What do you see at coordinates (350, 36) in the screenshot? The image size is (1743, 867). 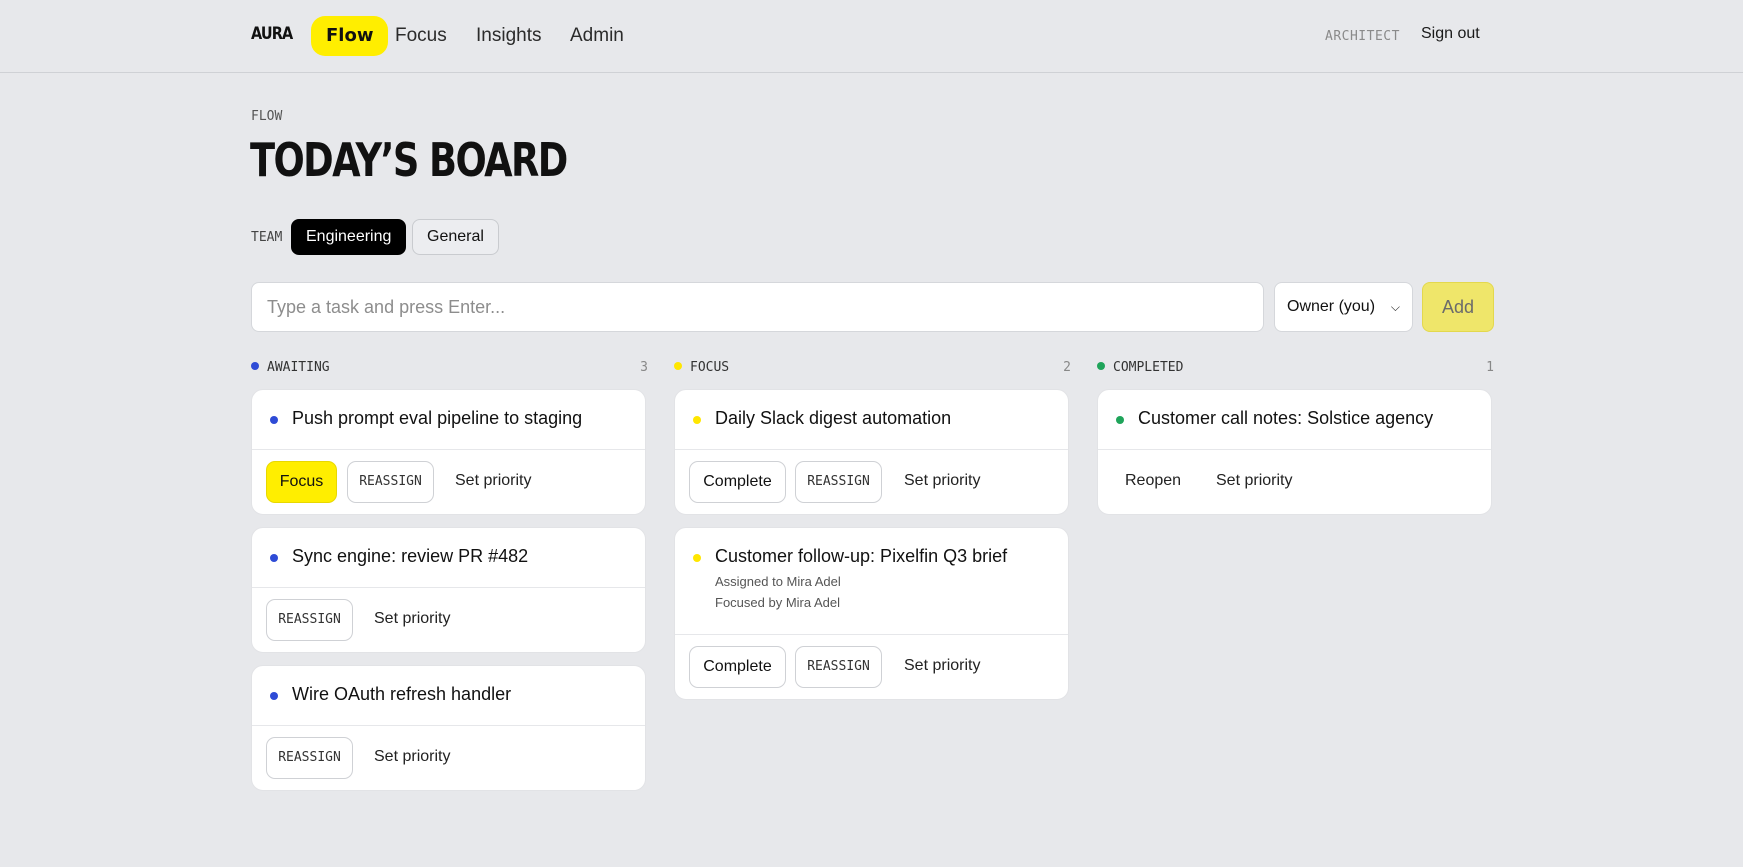 I see `nav-item-flow: Flow` at bounding box center [350, 36].